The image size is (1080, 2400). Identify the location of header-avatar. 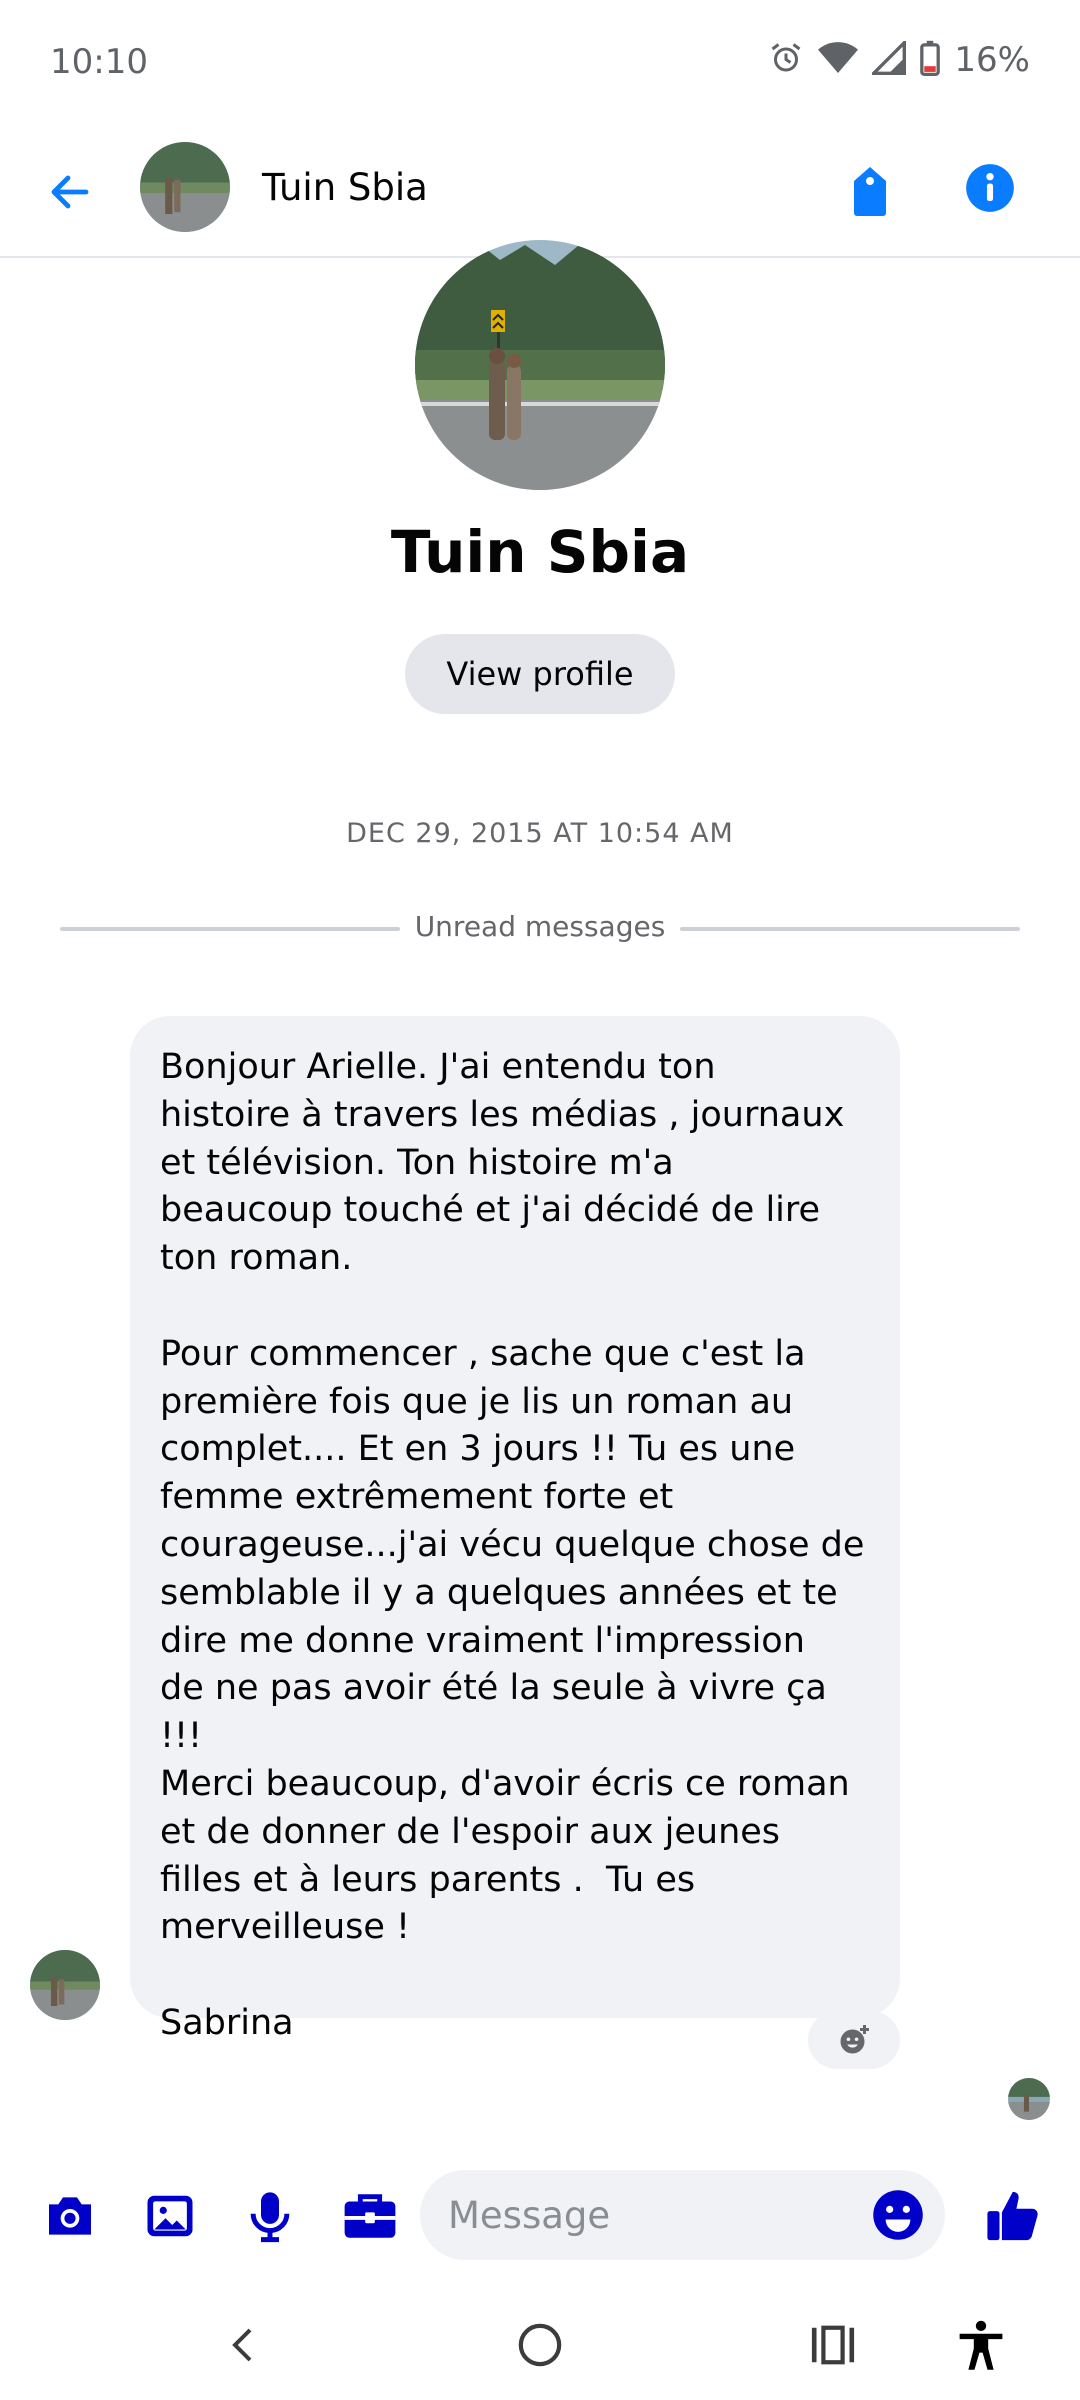
(185, 187).